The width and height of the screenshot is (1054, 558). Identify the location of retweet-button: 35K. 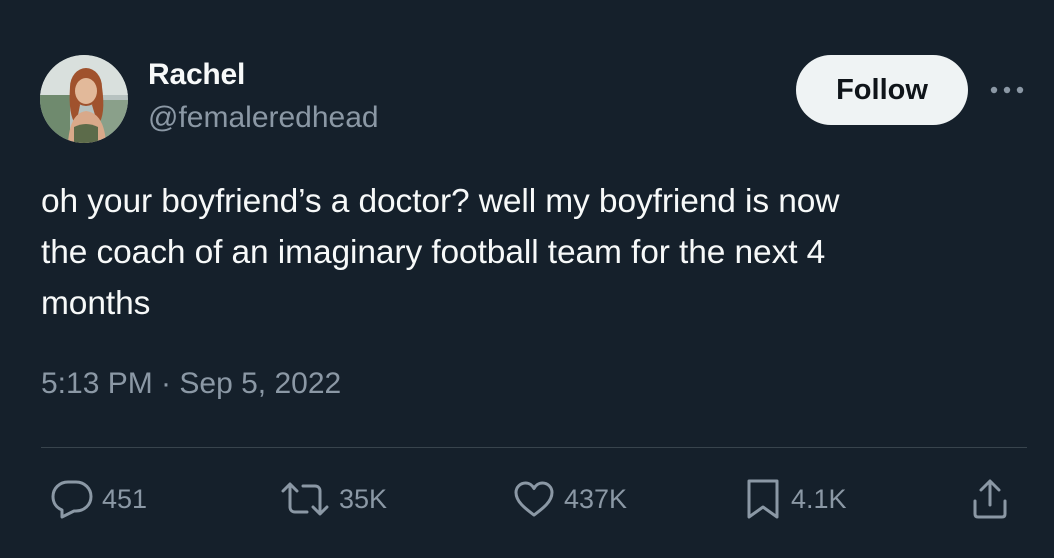
(333, 499).